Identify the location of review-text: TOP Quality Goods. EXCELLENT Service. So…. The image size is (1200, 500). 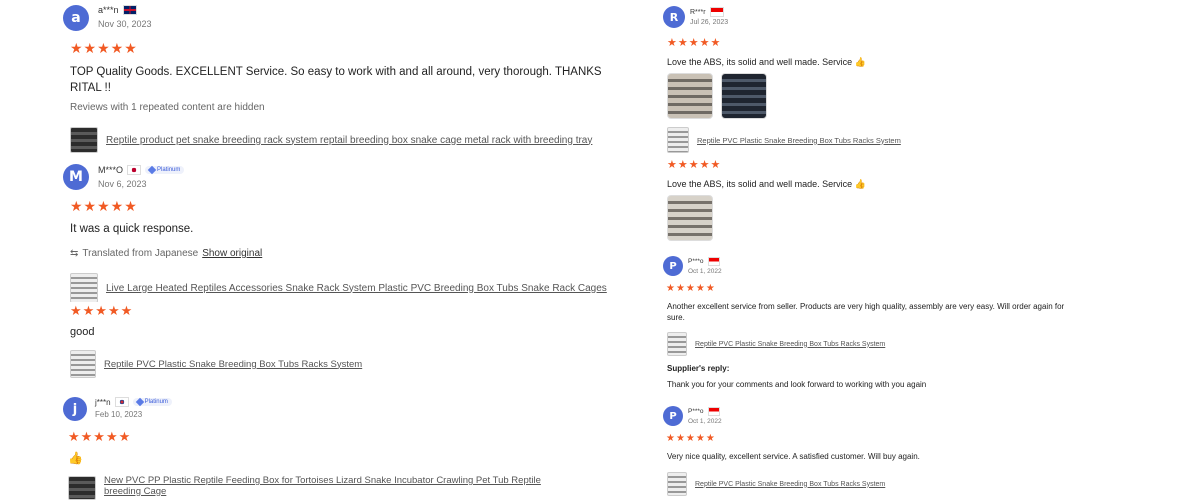
(336, 80).